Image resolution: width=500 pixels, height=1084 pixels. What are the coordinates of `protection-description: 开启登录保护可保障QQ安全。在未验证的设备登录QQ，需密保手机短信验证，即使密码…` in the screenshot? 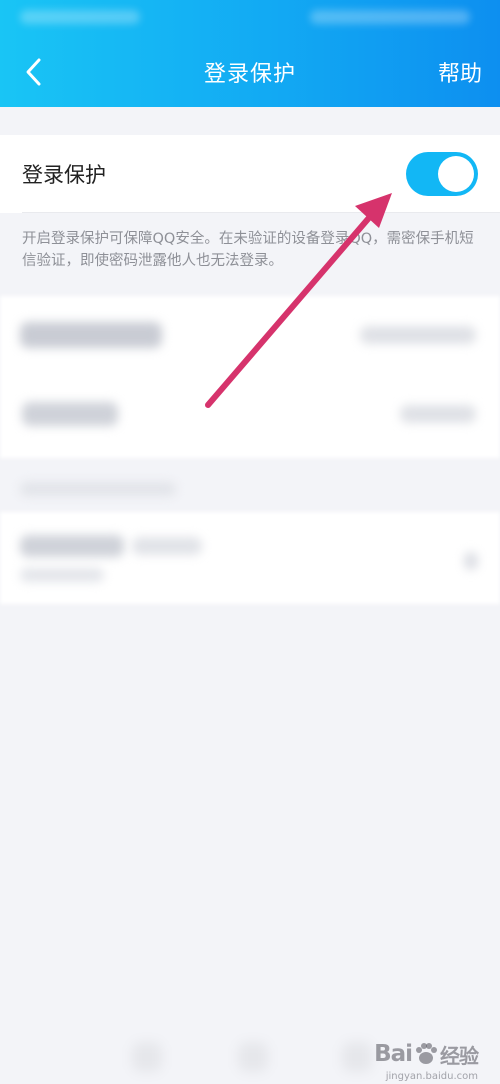 It's located at (248, 250).